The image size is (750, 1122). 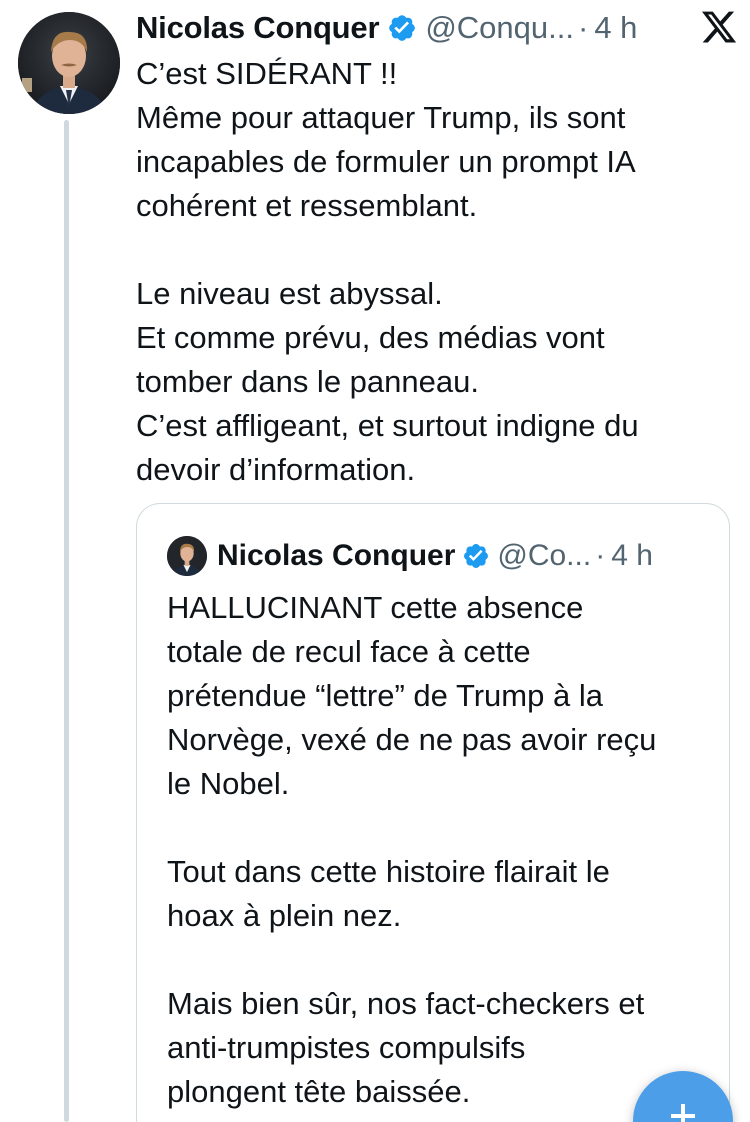 What do you see at coordinates (388, 871) in the screenshot?
I see `quoted-text-line: Tout dans cette histoire flairait le` at bounding box center [388, 871].